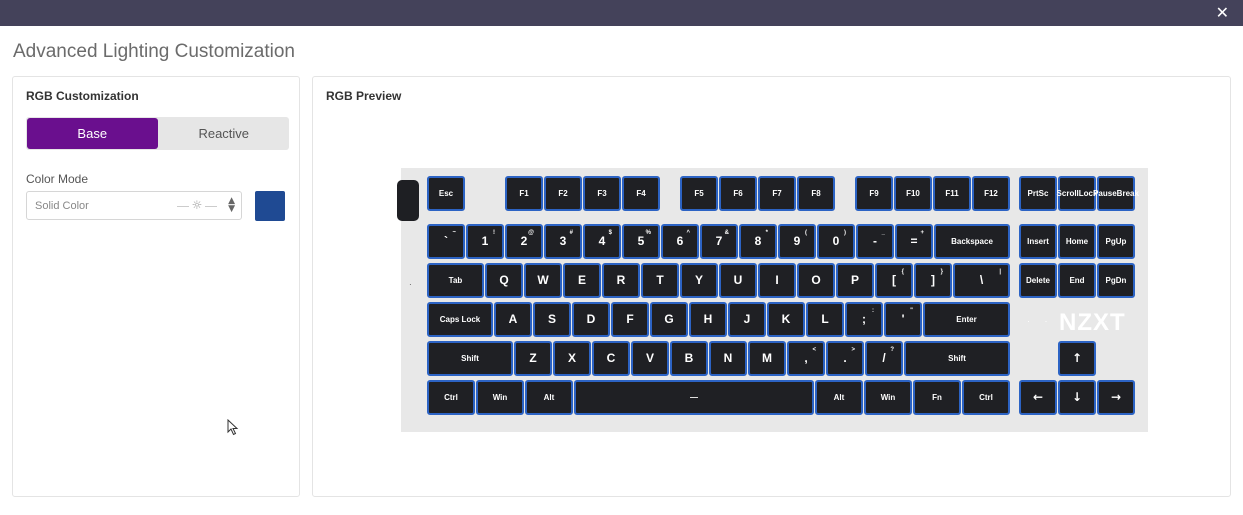  What do you see at coordinates (986, 397) in the screenshot?
I see `key-rctrl: Ctrl` at bounding box center [986, 397].